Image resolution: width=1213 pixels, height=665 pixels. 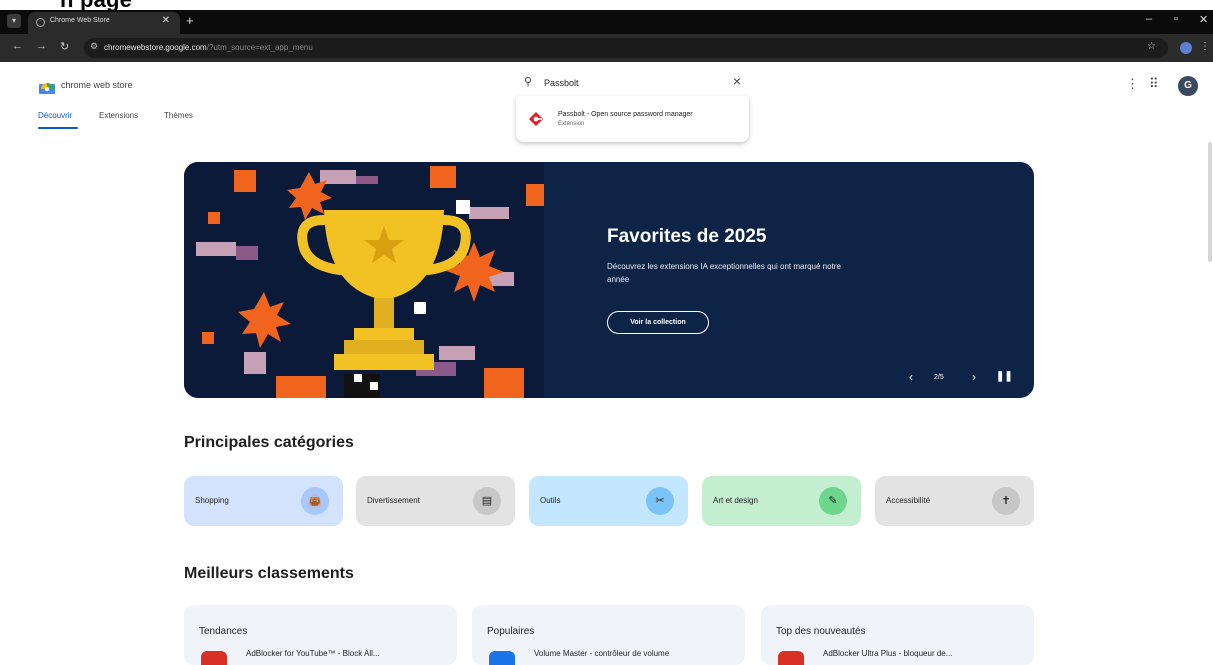 What do you see at coordinates (1188, 86) in the screenshot?
I see `account-avatar: G` at bounding box center [1188, 86].